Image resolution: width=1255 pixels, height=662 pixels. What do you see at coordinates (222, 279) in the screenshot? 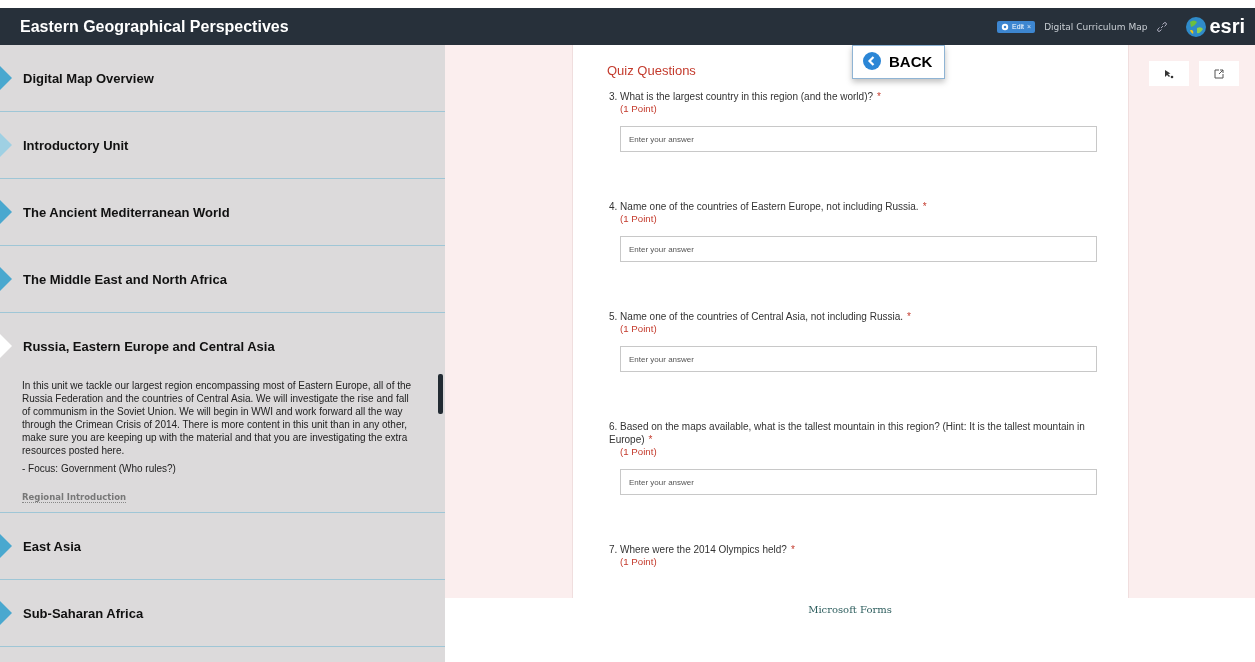
I see `sidebar-item: The Middle East and North Africa` at bounding box center [222, 279].